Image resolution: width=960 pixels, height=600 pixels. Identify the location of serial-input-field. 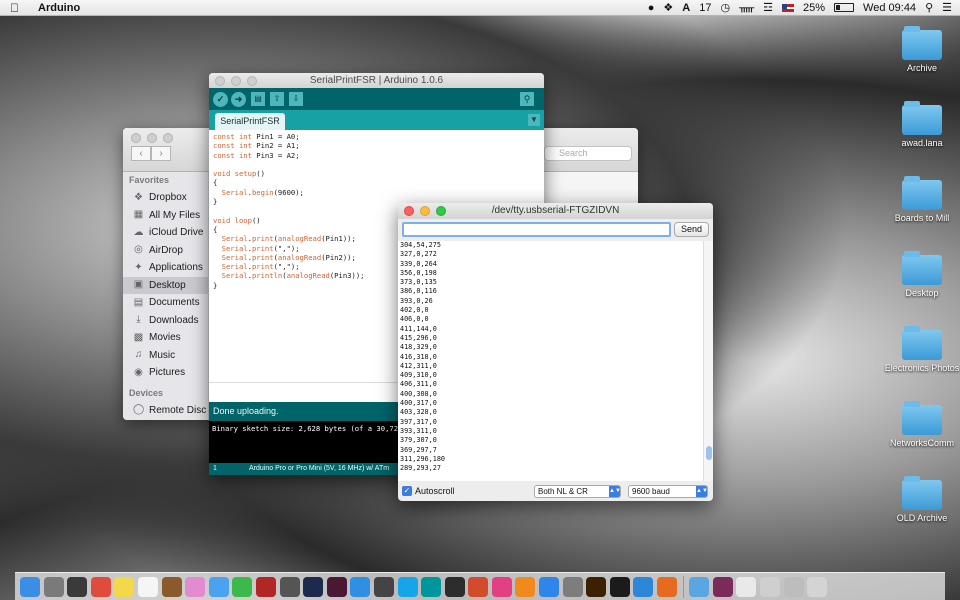
(536, 229).